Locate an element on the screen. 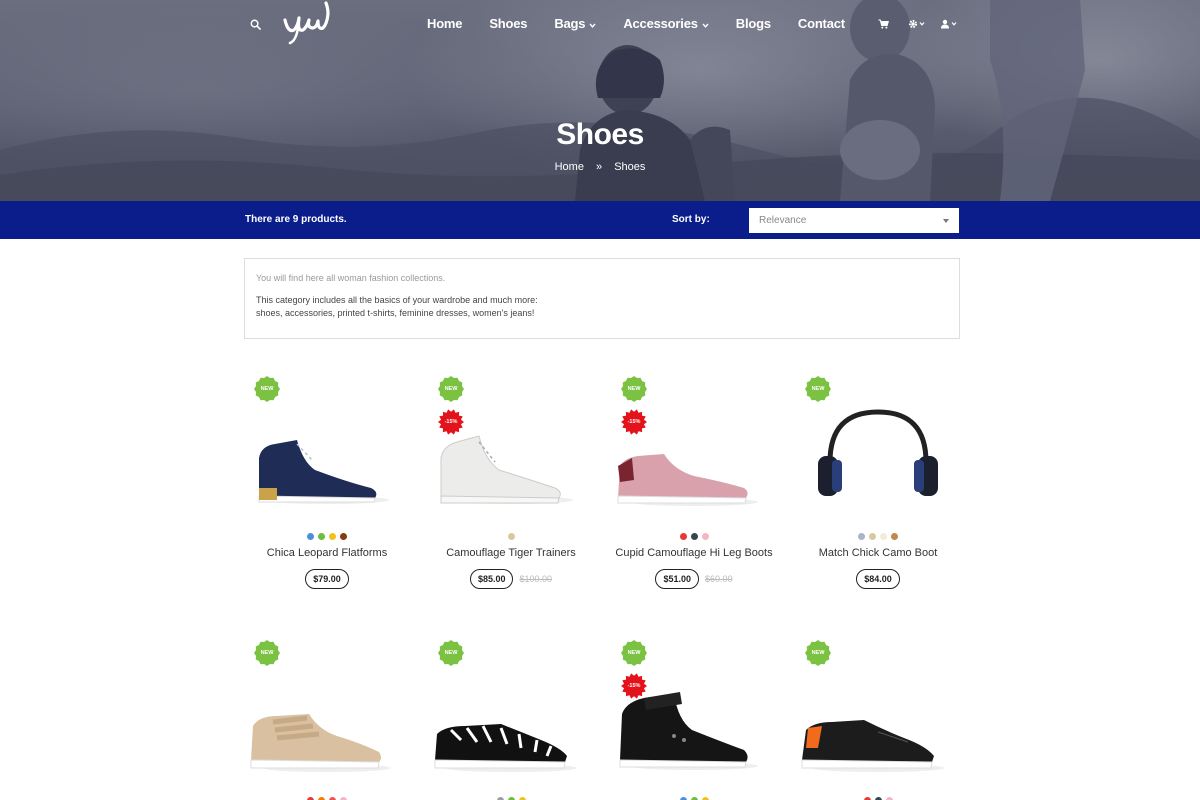  product-prices: $85.00 $100.00 is located at coordinates (511, 579).